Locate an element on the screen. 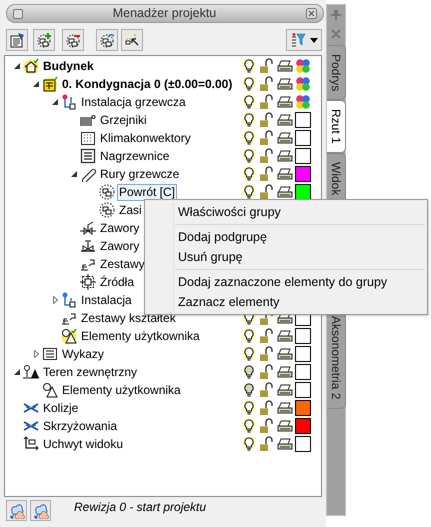  tree-item: Rury grzewcze is located at coordinates (140, 174).